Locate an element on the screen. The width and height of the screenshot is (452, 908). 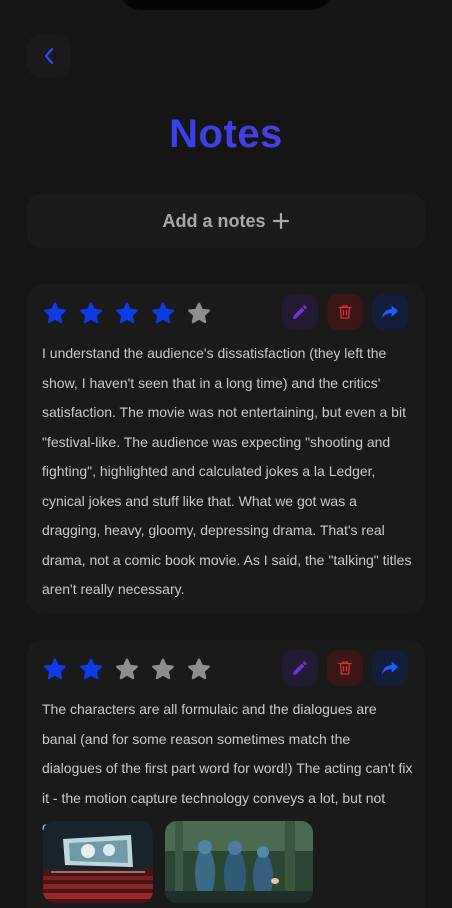
attachment-image-avatar is located at coordinates (239, 862).